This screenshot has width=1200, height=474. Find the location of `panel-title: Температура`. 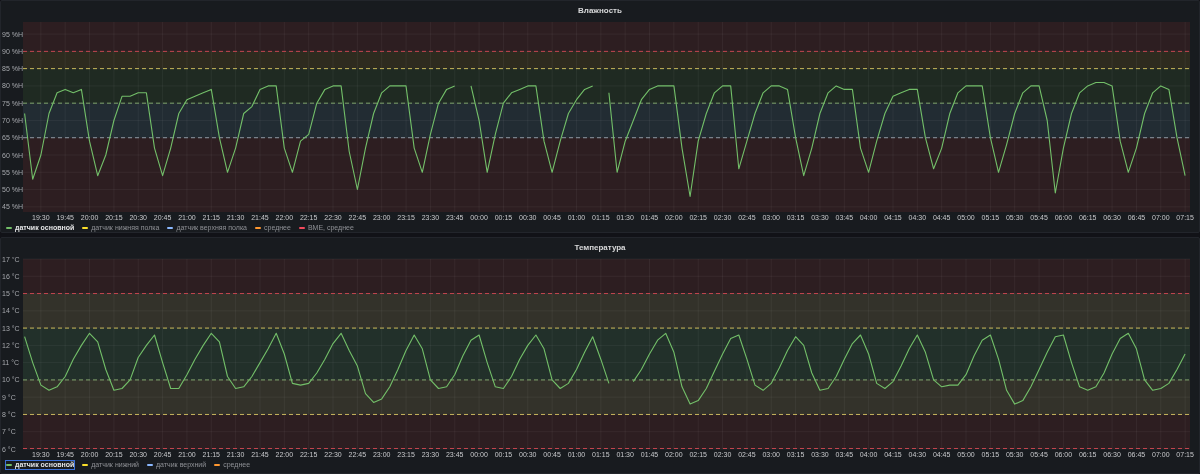

panel-title: Температура is located at coordinates (600, 247).